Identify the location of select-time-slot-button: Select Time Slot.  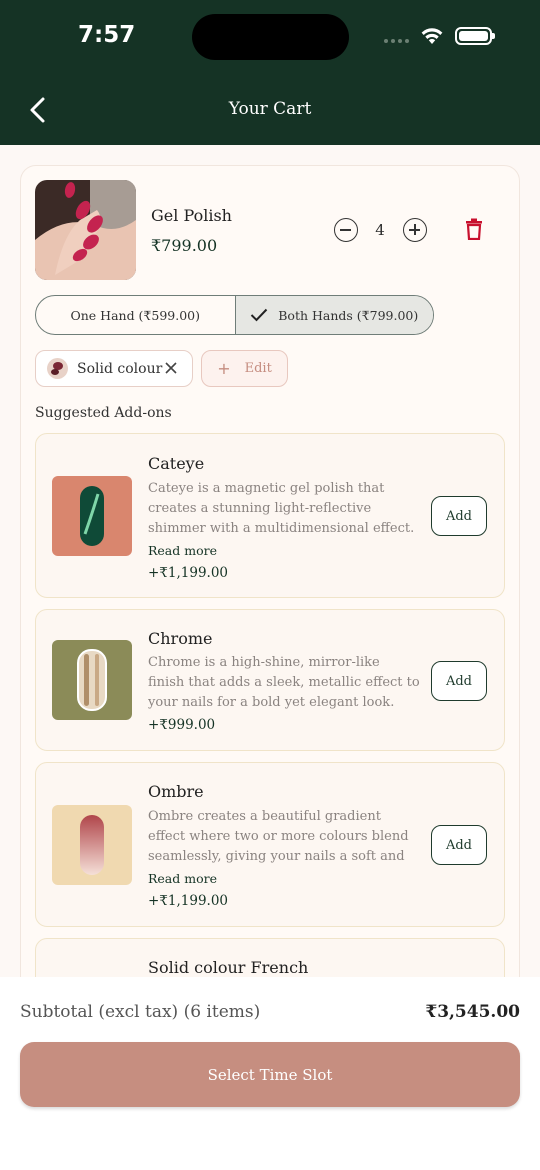
(270, 1074).